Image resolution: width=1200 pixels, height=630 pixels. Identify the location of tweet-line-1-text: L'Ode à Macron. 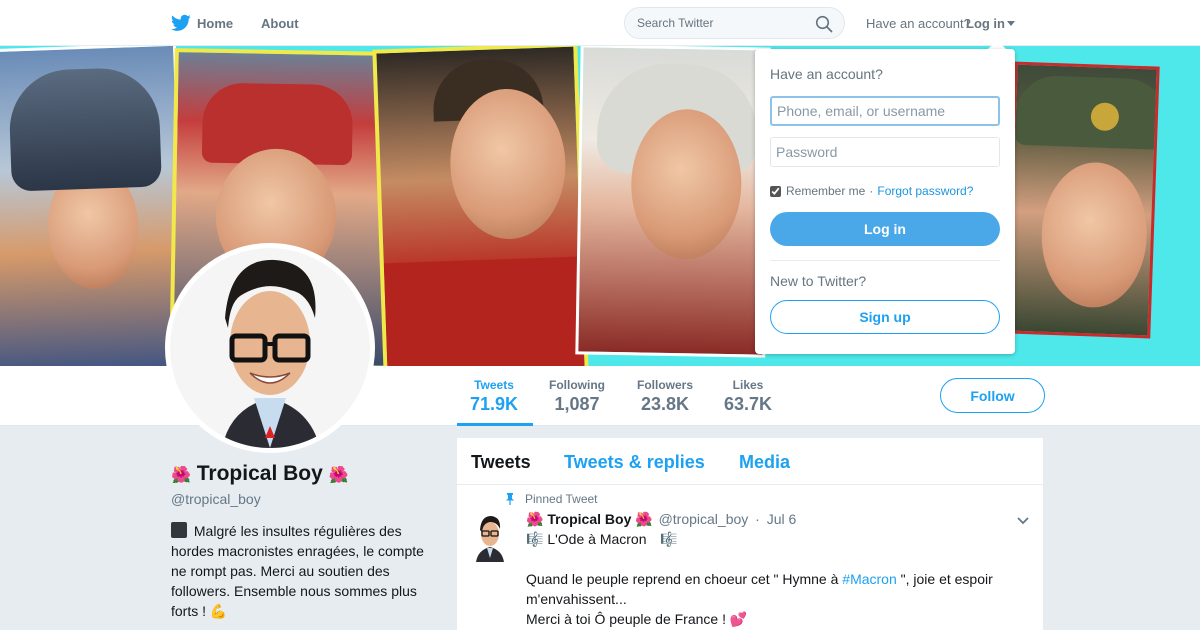
(597, 539).